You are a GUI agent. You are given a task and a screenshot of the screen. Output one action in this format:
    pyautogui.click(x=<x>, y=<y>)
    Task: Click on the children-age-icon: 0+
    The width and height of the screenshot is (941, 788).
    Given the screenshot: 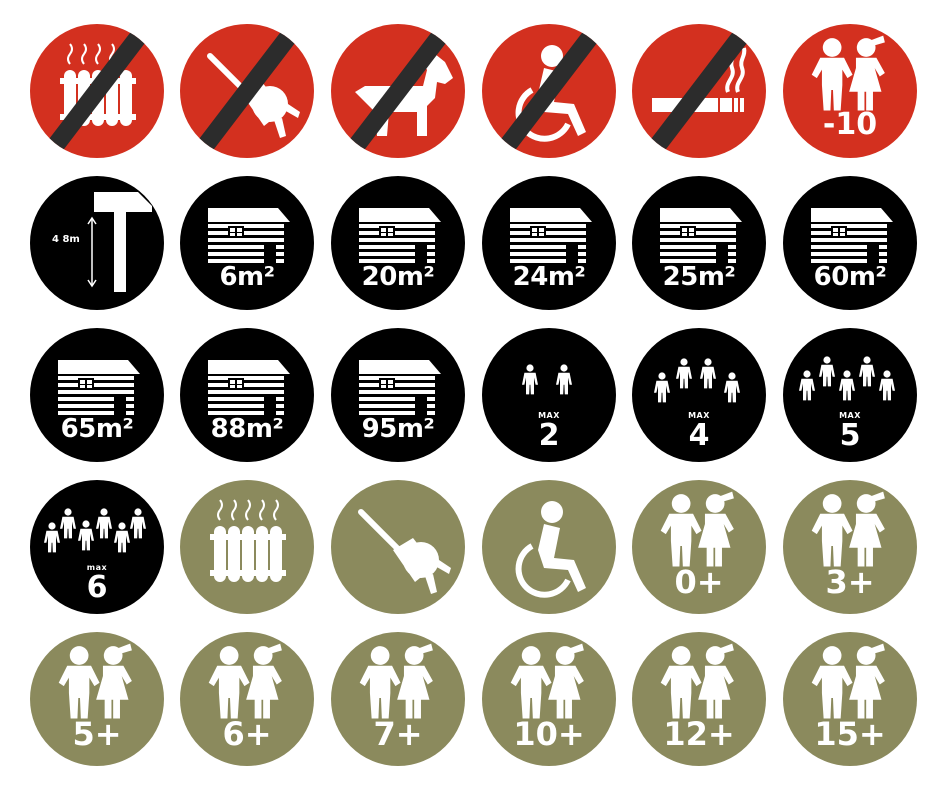 What is the action you would take?
    pyautogui.click(x=699, y=547)
    